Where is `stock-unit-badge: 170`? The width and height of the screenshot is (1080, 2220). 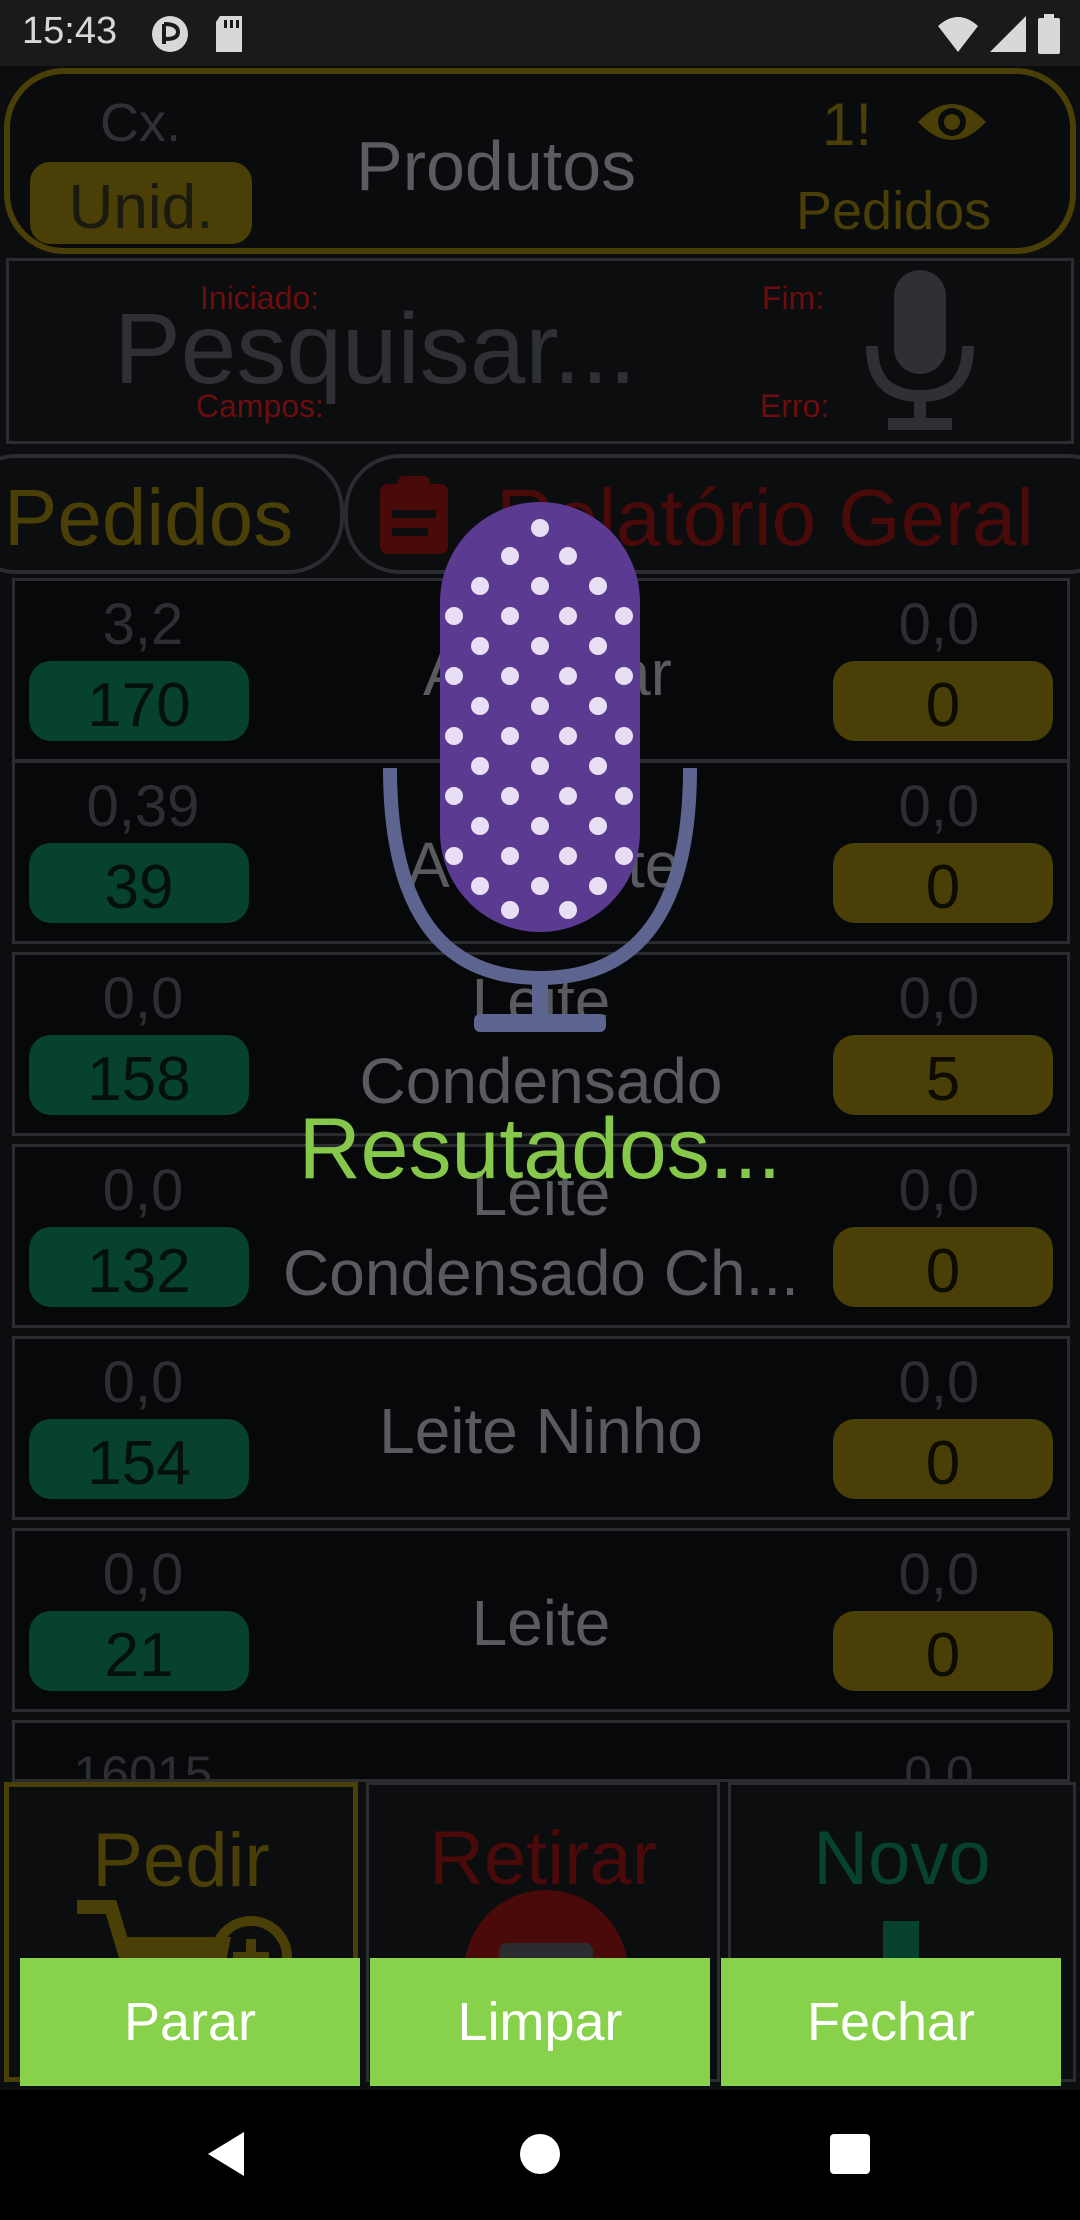 stock-unit-badge: 170 is located at coordinates (139, 701).